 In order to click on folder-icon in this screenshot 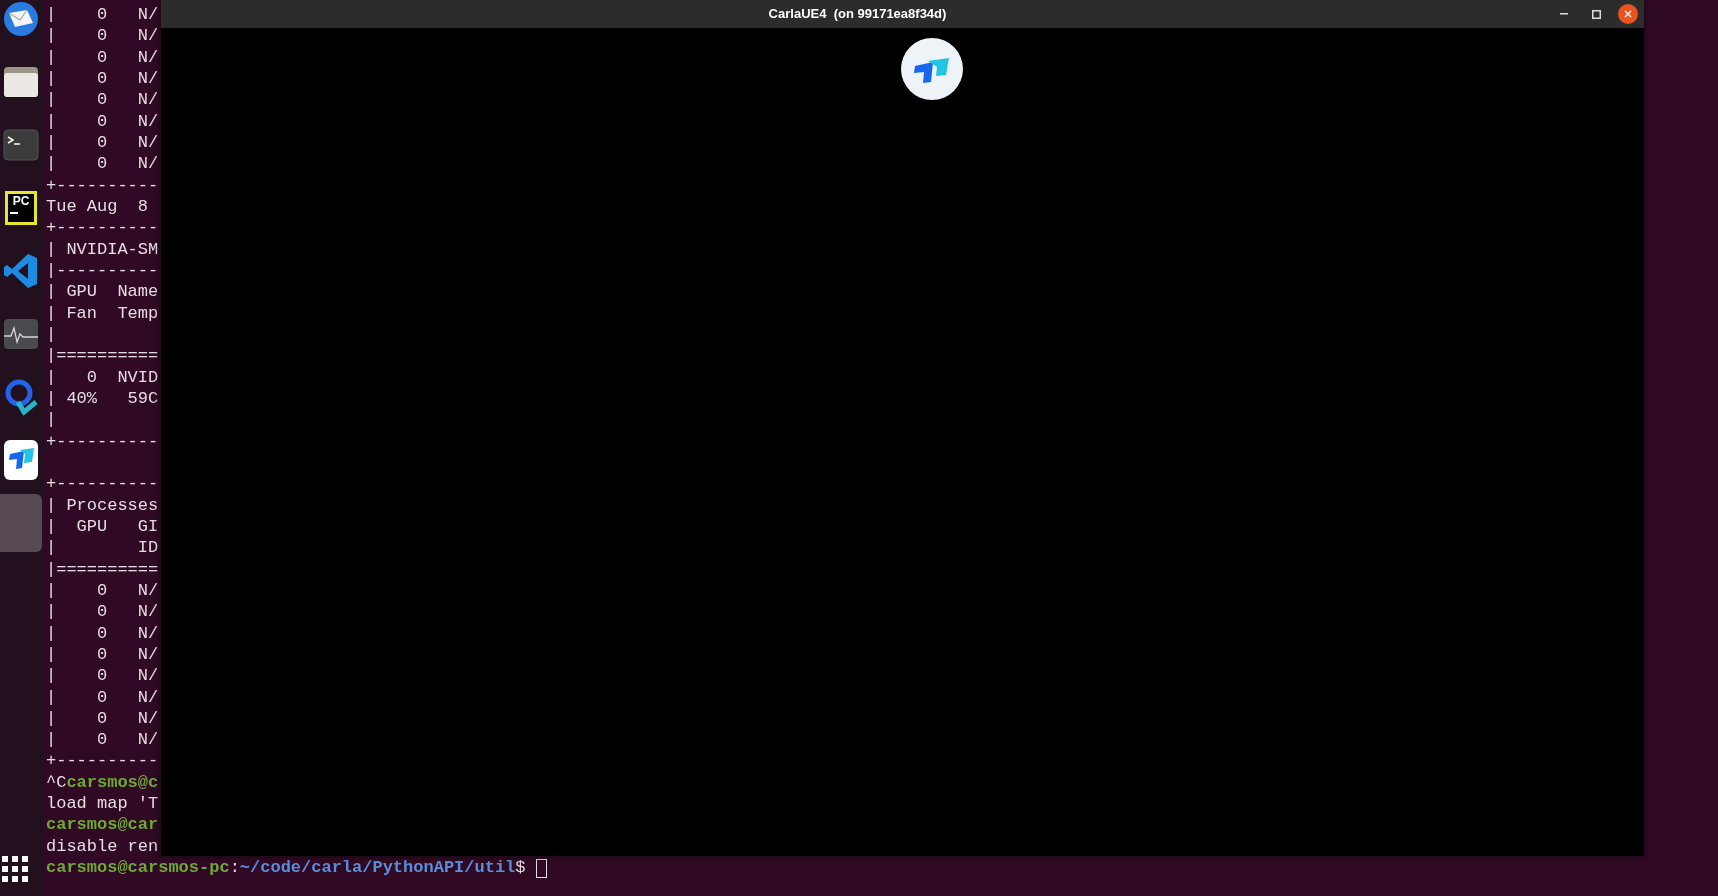, I will do `click(21, 82)`.